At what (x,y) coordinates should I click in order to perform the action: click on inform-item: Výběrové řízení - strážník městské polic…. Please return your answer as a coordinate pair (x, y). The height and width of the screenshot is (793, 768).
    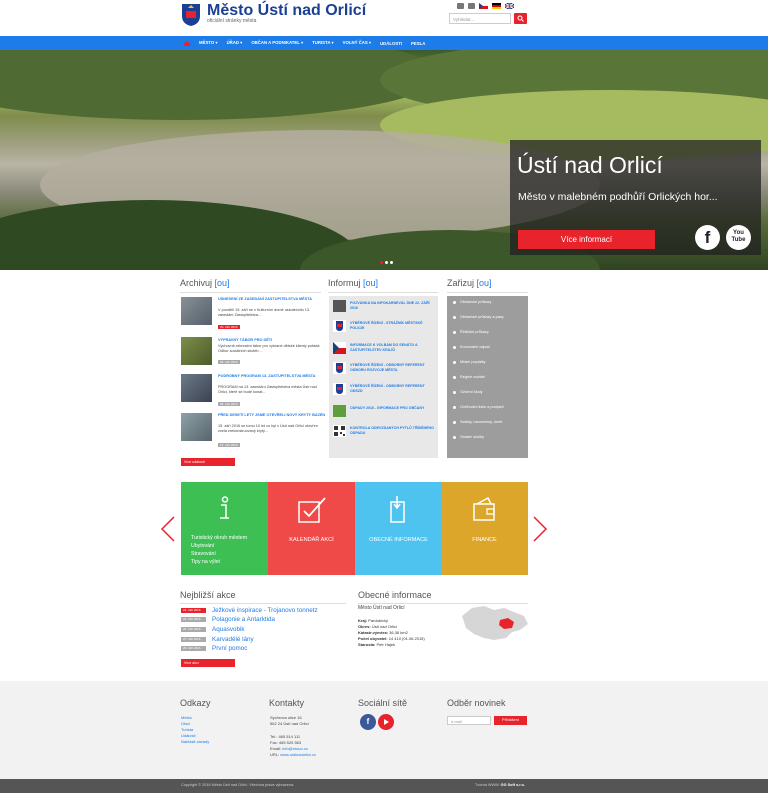
    Looking at the image, I should click on (384, 327).